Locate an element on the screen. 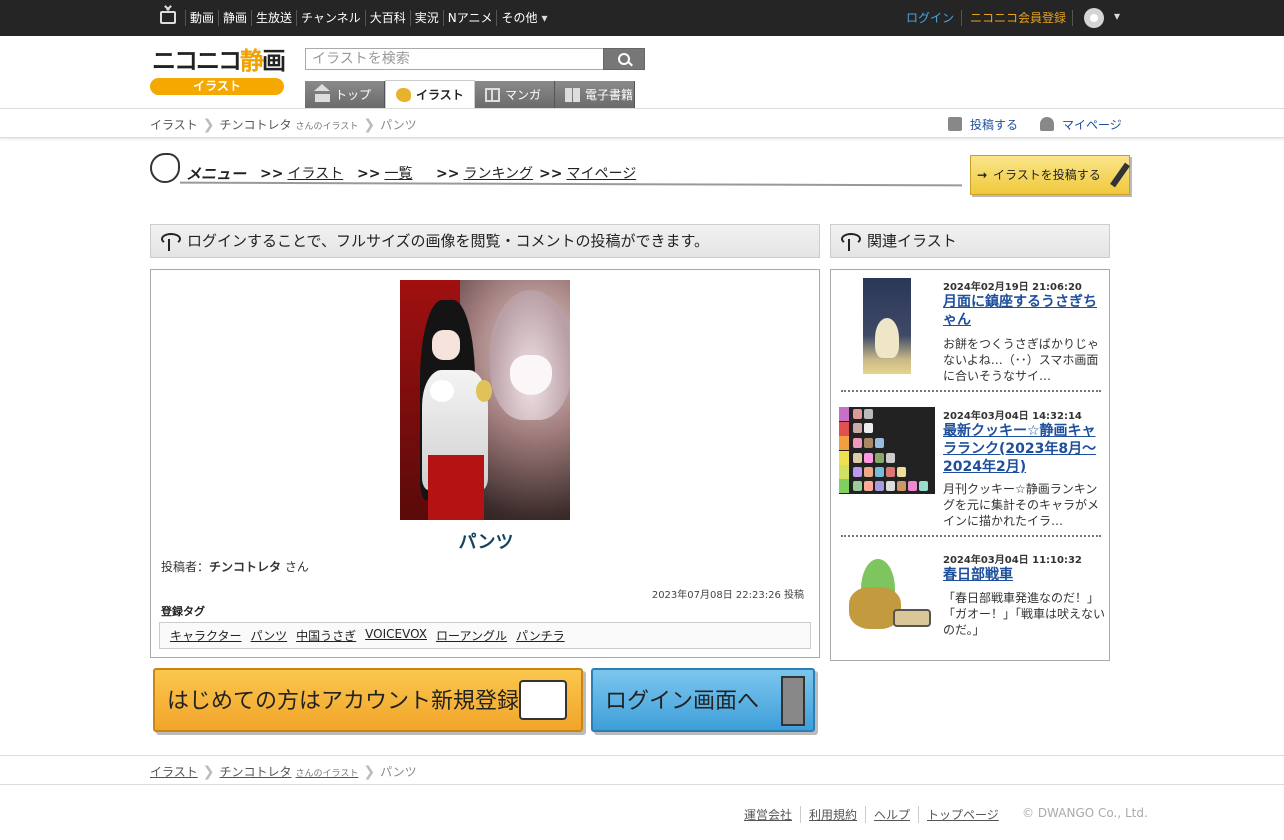 This screenshot has height=840, width=1284. post-link: 投稿する is located at coordinates (983, 124).